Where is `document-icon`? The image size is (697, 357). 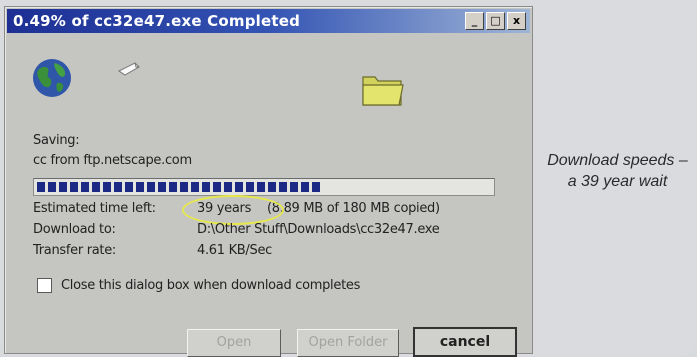
document-icon is located at coordinates (129, 69).